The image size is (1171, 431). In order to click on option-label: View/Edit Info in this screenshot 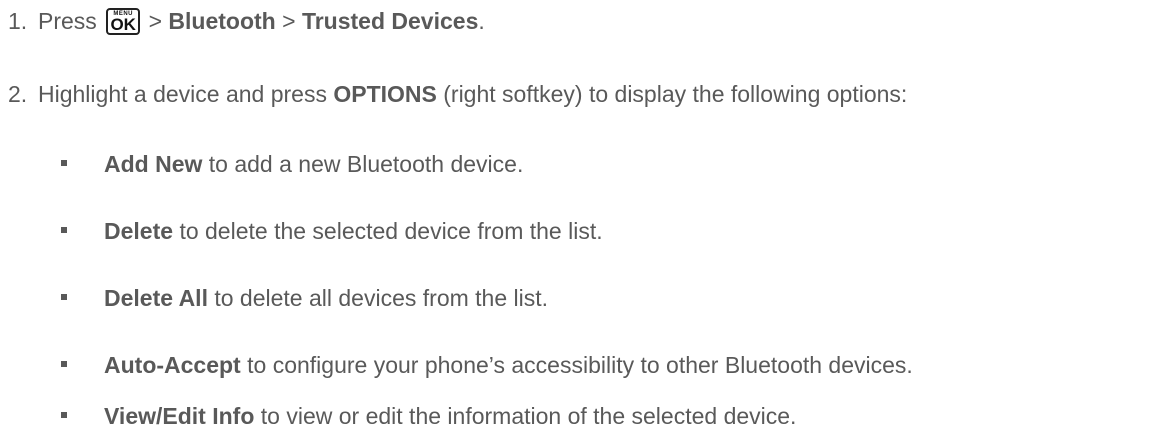, I will do `click(179, 416)`.